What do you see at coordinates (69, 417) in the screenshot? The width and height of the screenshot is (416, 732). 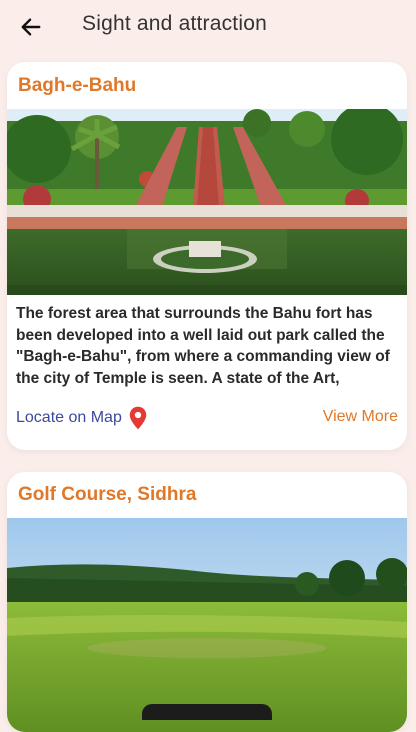 I see `locate-label: Locate on Map` at bounding box center [69, 417].